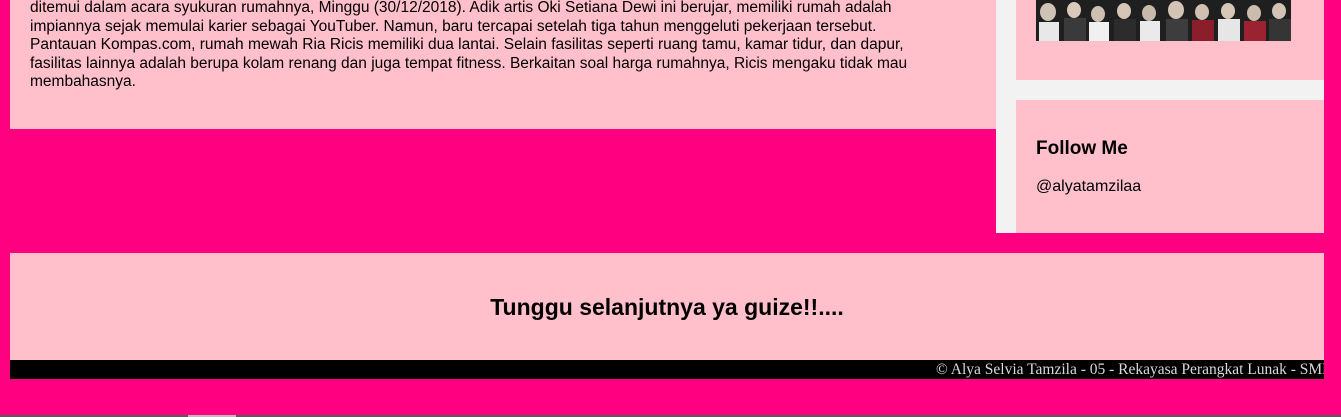 The width and height of the screenshot is (1341, 417). Describe the element at coordinates (1163, 20) in the screenshot. I see `group-photo` at that location.